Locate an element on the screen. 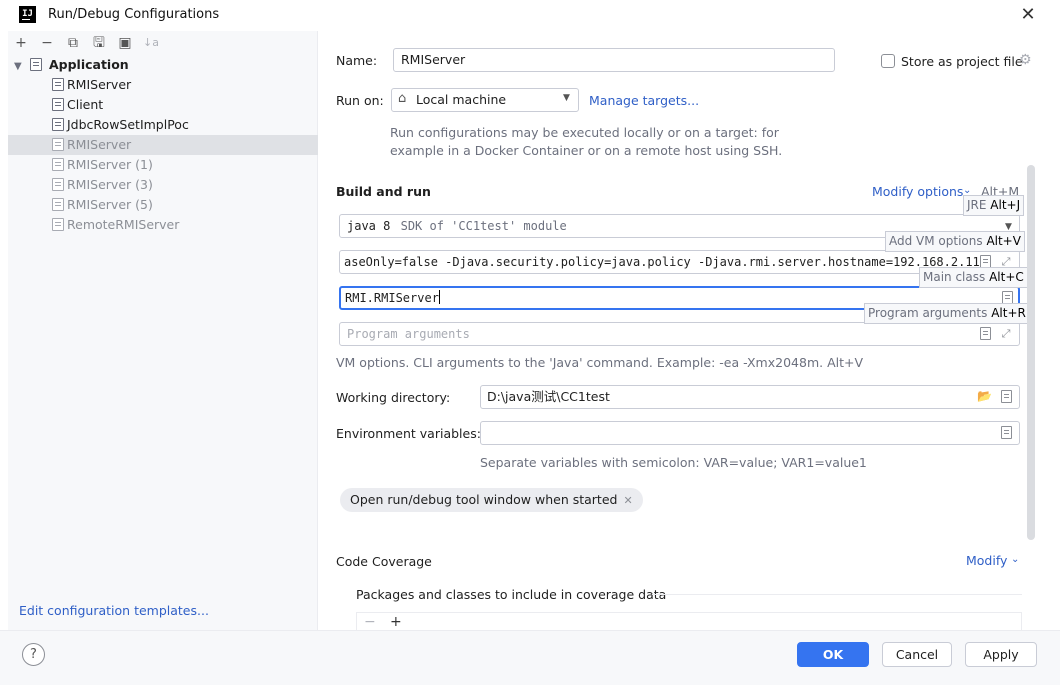 The width and height of the screenshot is (1060, 685). tree-item-rmiserver: RMIServer is located at coordinates (163, 85).